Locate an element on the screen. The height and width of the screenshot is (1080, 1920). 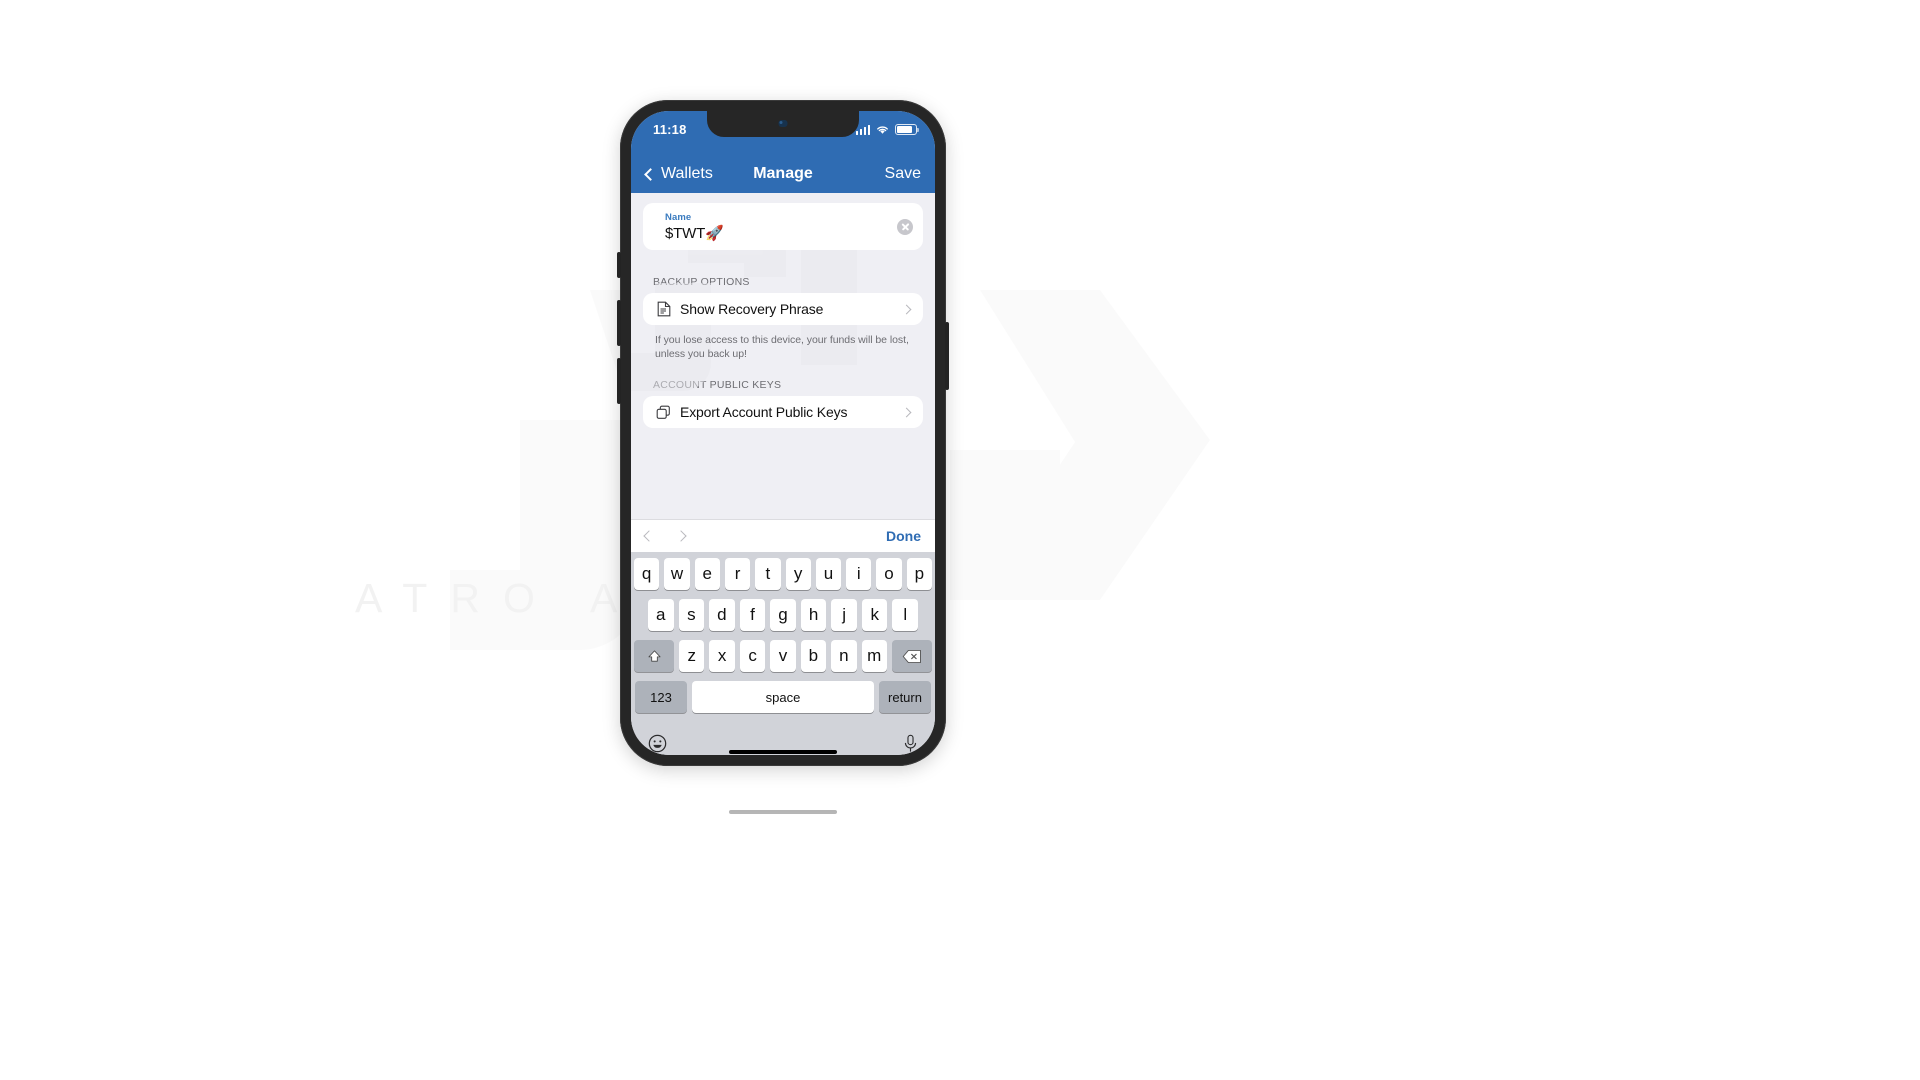
back-button: Wallets is located at coordinates (678, 174).